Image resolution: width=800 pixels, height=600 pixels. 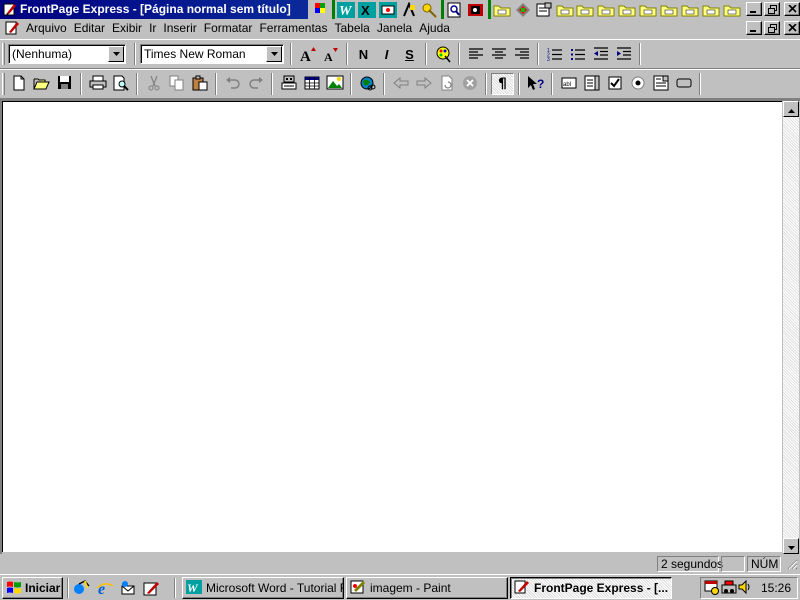 What do you see at coordinates (182, 28) in the screenshot?
I see `menu-inserir: Inserir` at bounding box center [182, 28].